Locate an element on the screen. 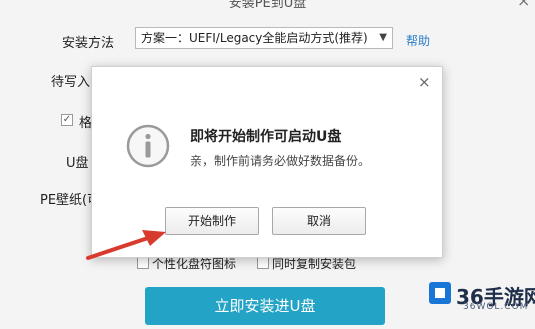 The image size is (535, 329). watermark-logo-icon is located at coordinates (440, 293).